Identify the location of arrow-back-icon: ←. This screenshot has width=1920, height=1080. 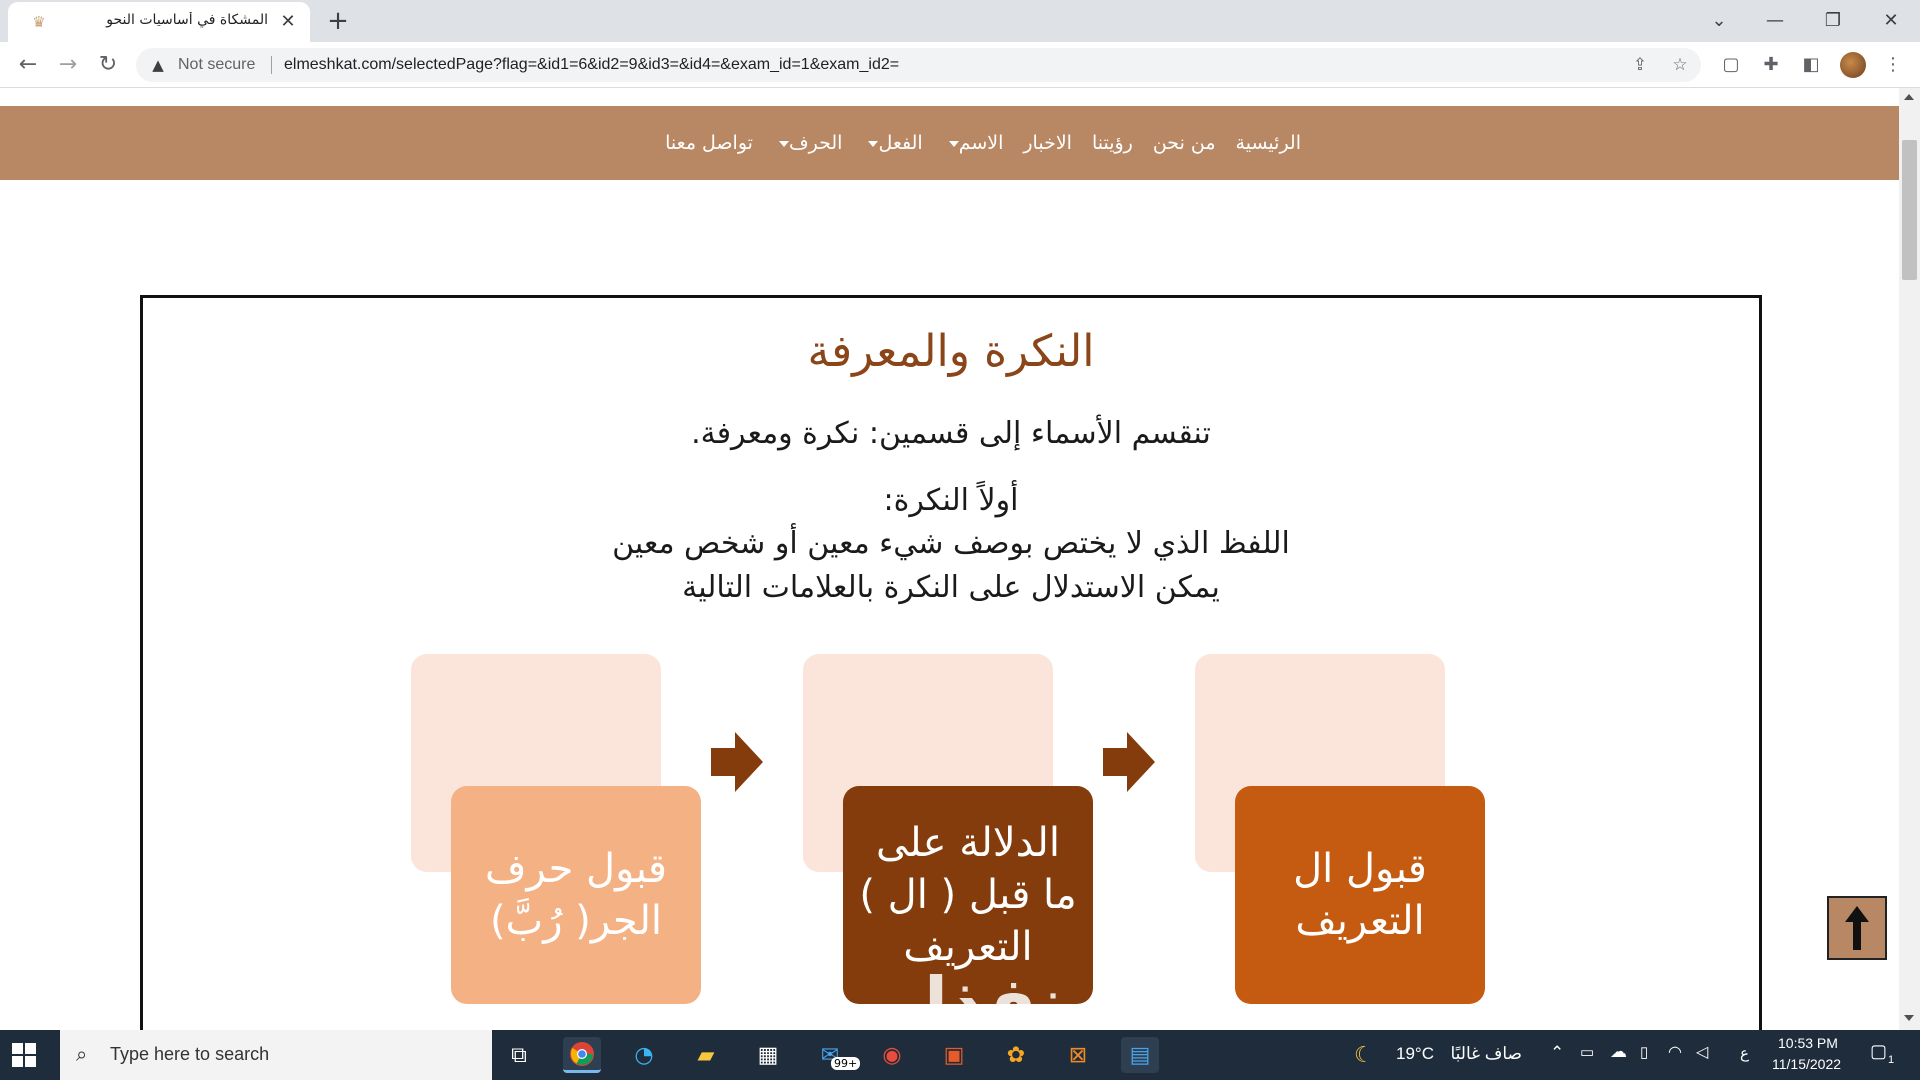
(28, 65).